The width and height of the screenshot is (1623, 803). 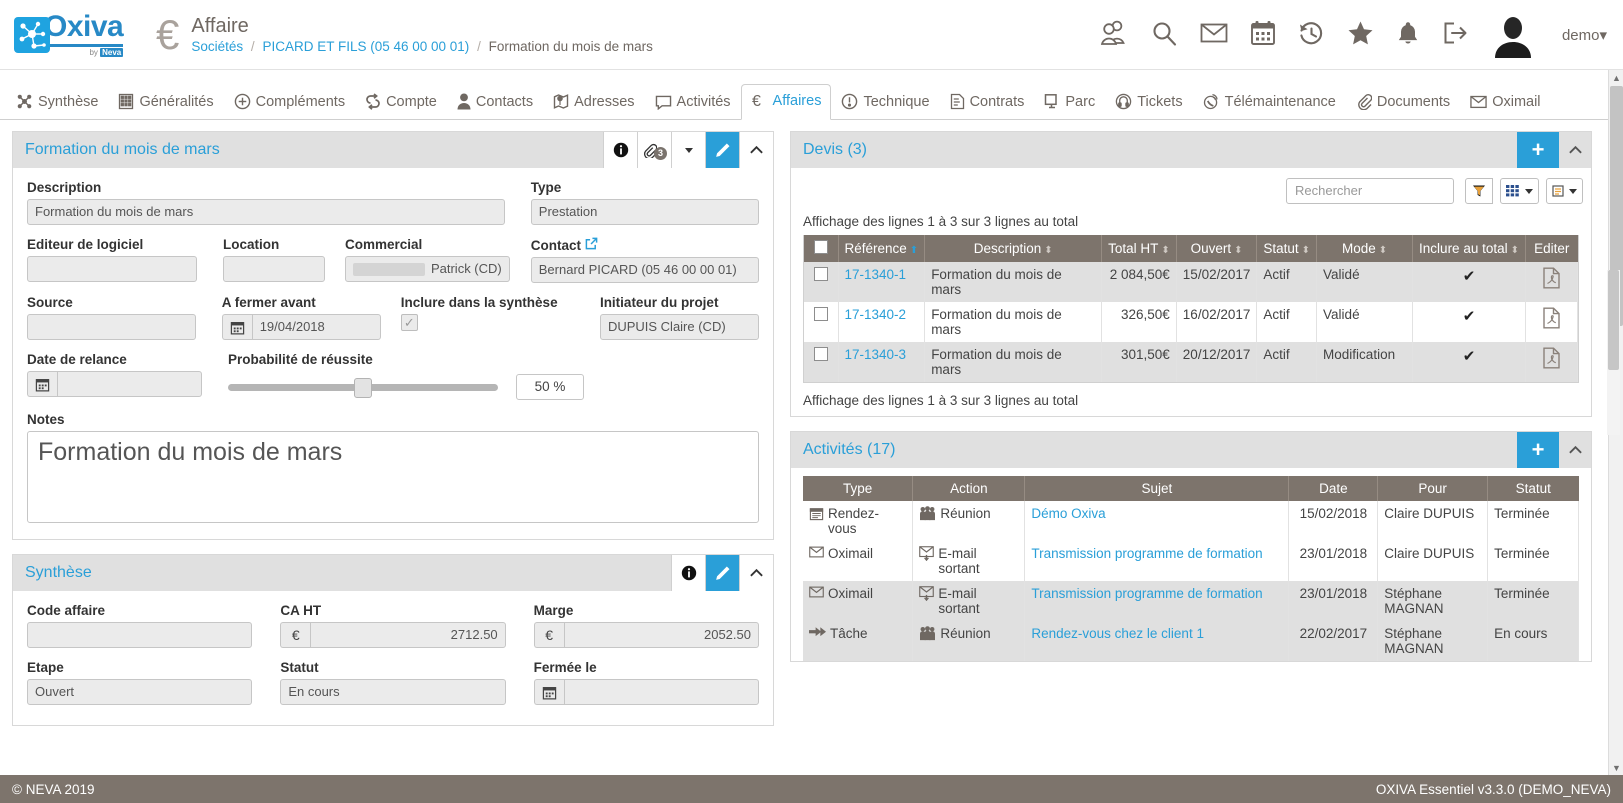 What do you see at coordinates (316, 327) in the screenshot?
I see `afermeravant-input: 19/04/2018` at bounding box center [316, 327].